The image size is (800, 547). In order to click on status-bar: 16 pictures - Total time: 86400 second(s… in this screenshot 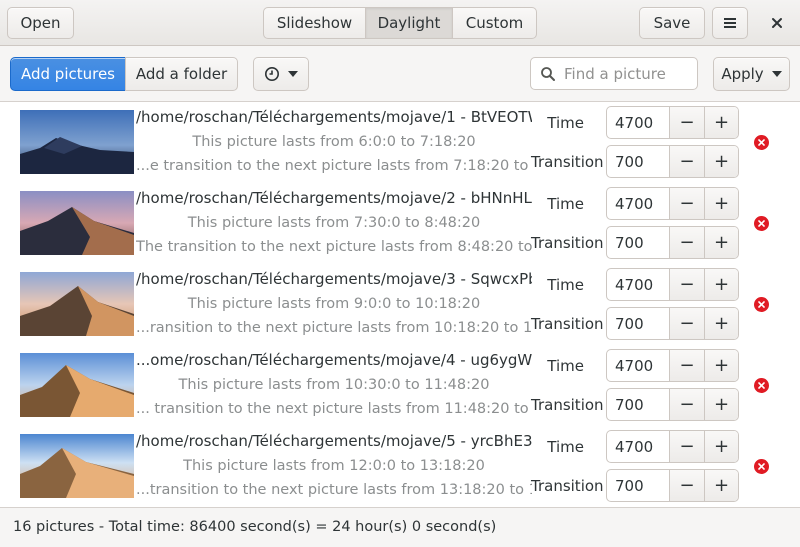, I will do `click(400, 527)`.